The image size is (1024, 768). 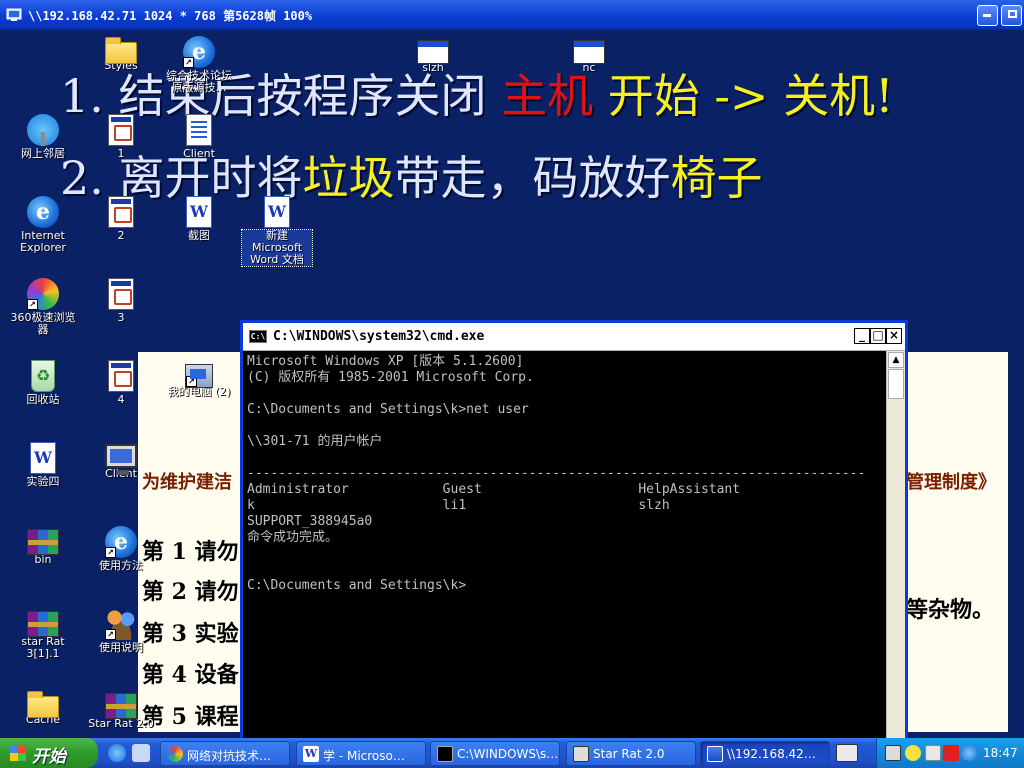 What do you see at coordinates (43, 399) in the screenshot?
I see `icon-label: 回收站` at bounding box center [43, 399].